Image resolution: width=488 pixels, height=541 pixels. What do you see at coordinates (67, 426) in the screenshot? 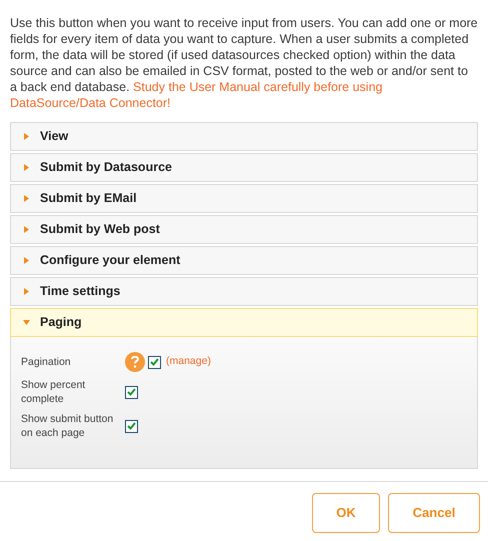
I see `field-label: Show submit button on each page` at bounding box center [67, 426].